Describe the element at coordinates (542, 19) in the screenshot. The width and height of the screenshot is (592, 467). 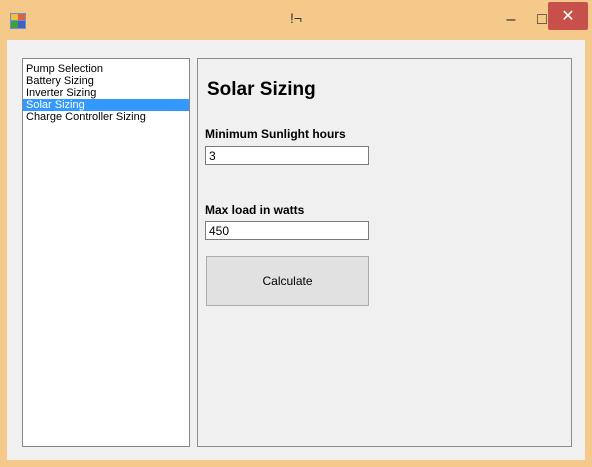
I see `maximize-icon: □` at that location.